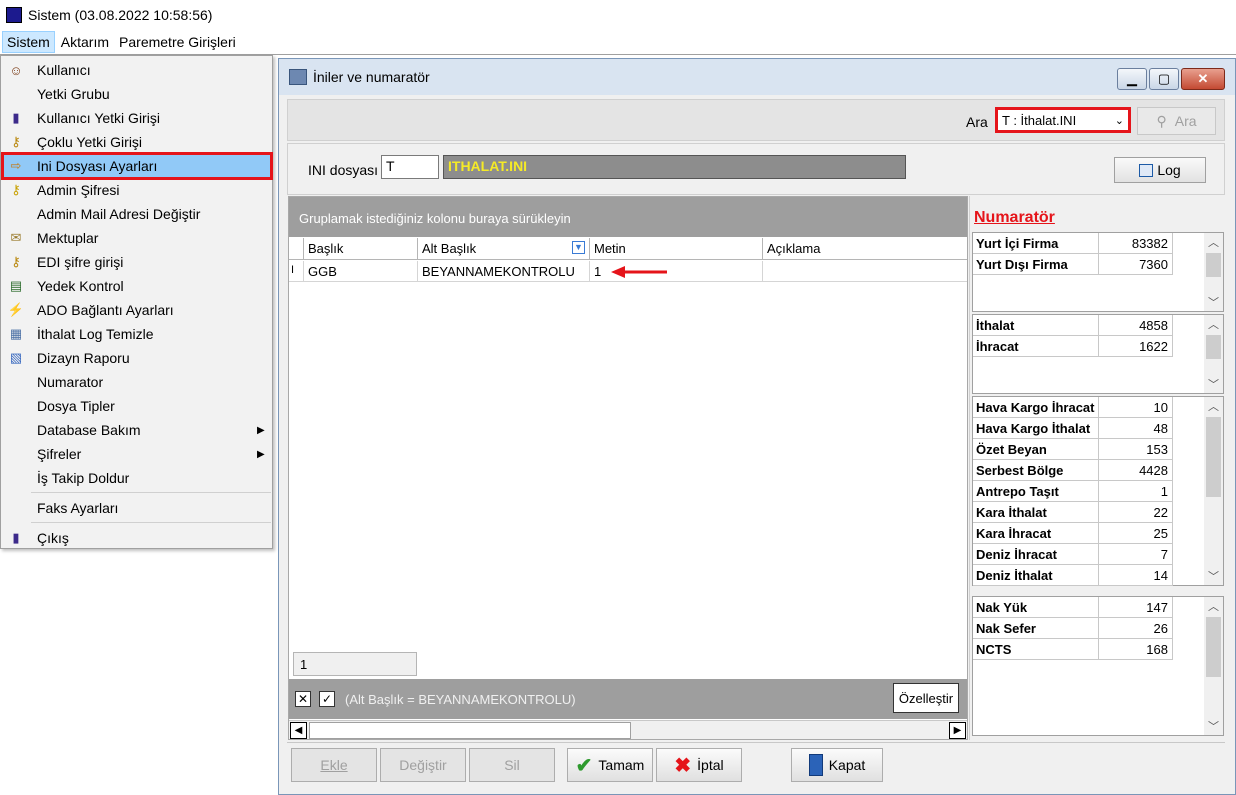 This screenshot has height=795, width=1236. What do you see at coordinates (1136, 243) in the screenshot?
I see `numarator-value: 83382` at bounding box center [1136, 243].